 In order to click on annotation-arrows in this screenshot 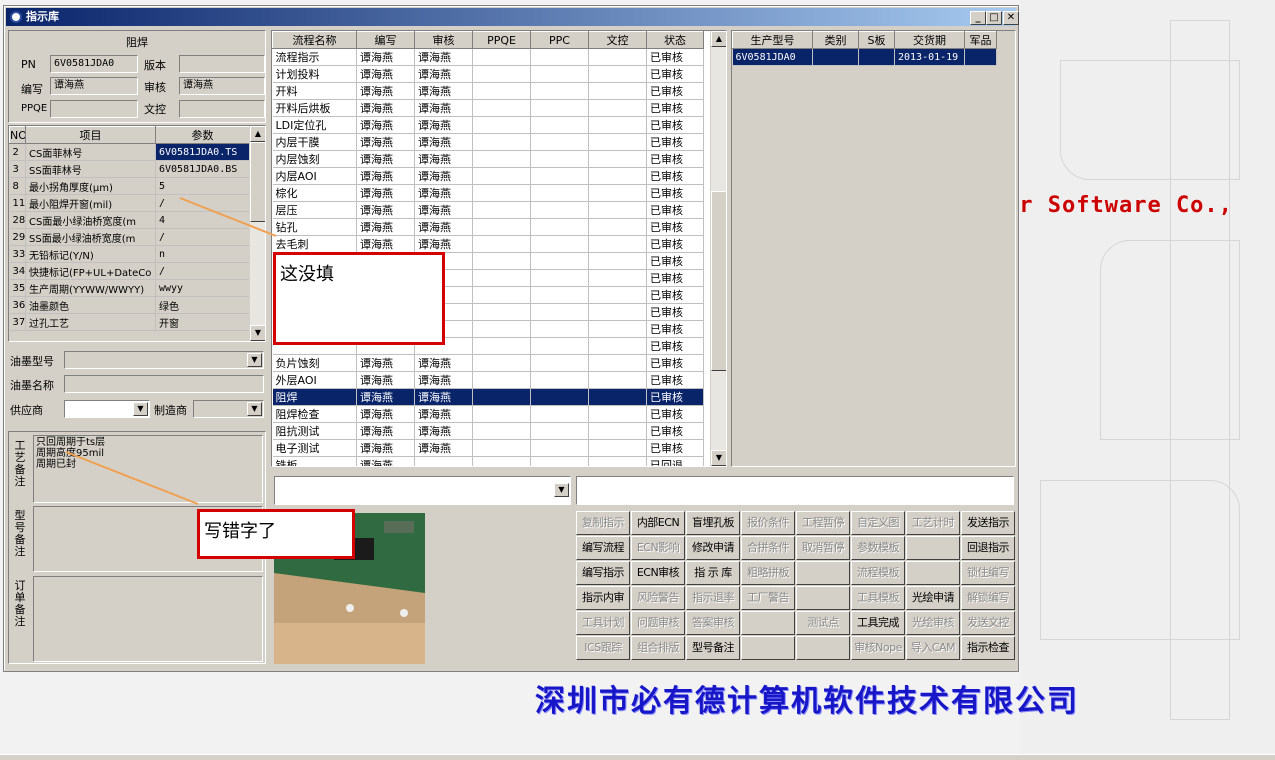, I will do `click(171, 351)`.